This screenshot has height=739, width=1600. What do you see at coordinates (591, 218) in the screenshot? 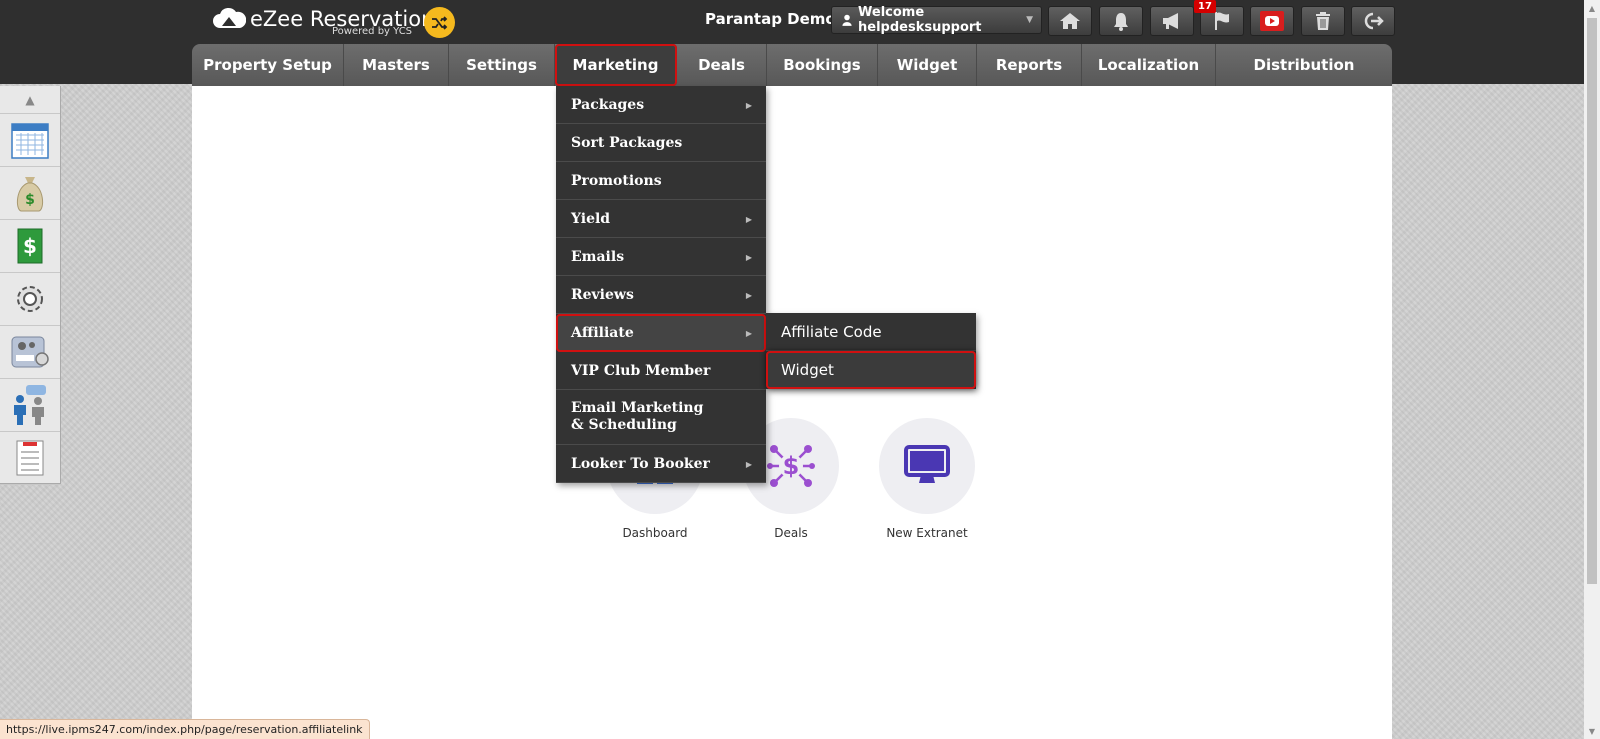
I see `menu-item-label: Yield` at bounding box center [591, 218].